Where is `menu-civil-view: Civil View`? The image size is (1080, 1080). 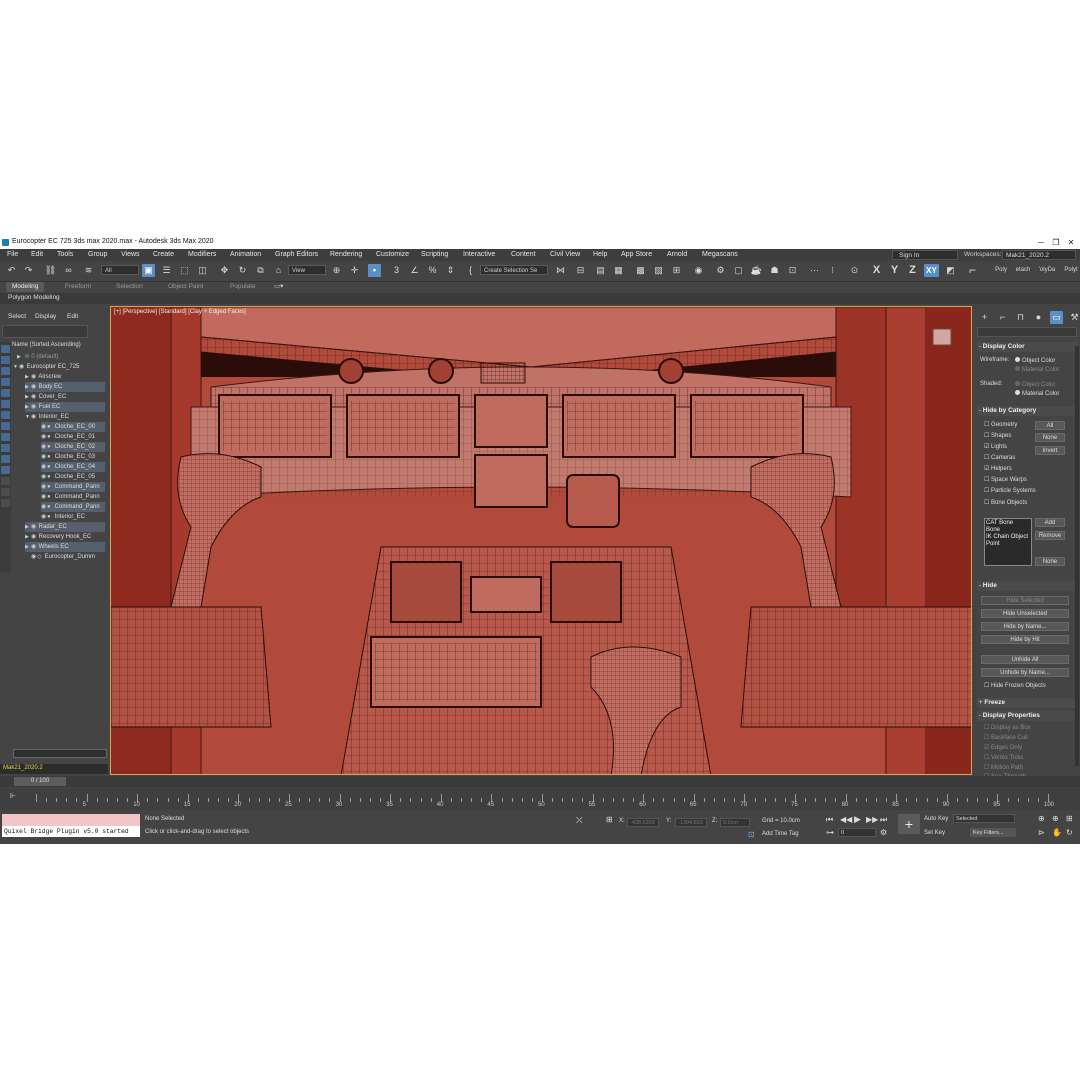
menu-civil-view: Civil View is located at coordinates (565, 254).